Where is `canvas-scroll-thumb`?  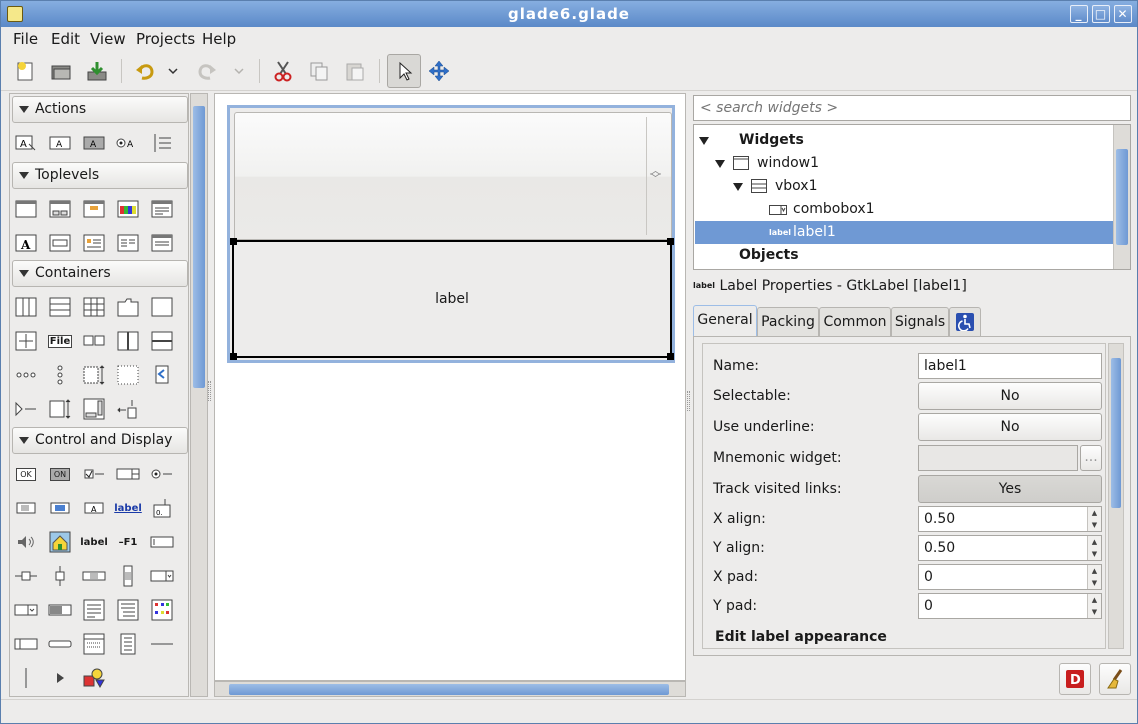 canvas-scroll-thumb is located at coordinates (449, 689).